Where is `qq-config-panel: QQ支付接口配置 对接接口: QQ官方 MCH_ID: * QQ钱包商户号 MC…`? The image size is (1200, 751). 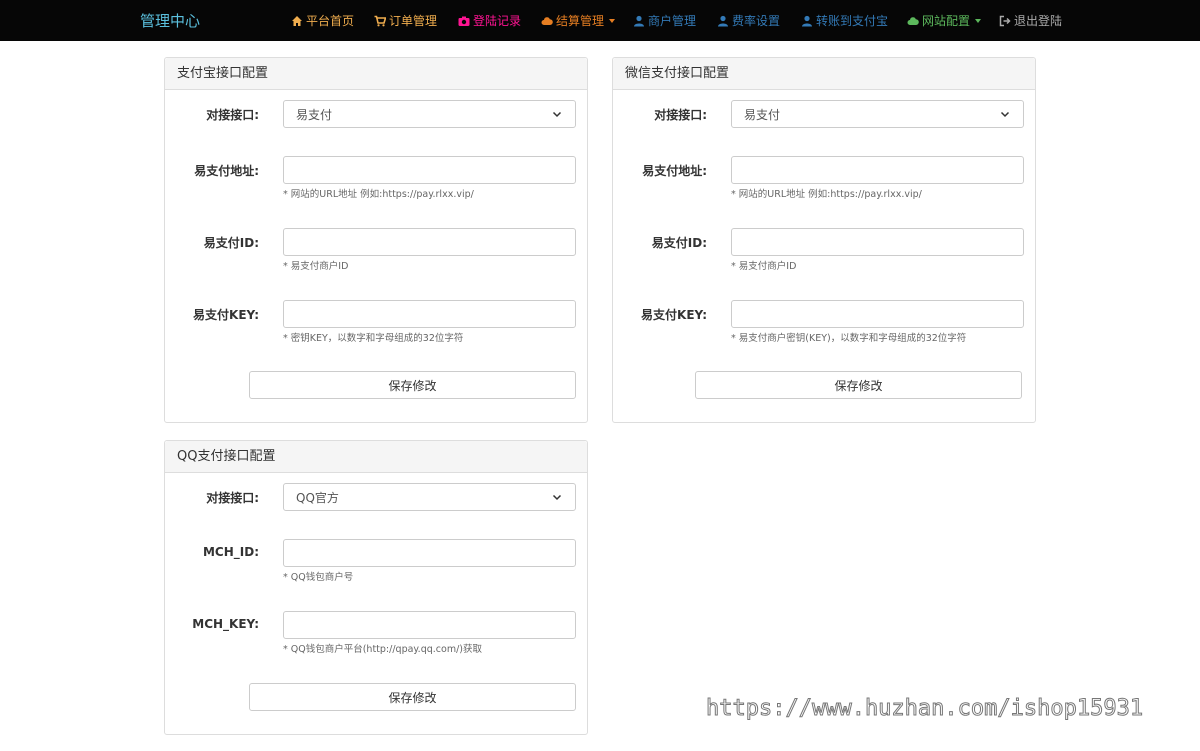
qq-config-panel: QQ支付接口配置 对接接口: QQ官方 MCH_ID: * QQ钱包商户号 MC… is located at coordinates (376, 587).